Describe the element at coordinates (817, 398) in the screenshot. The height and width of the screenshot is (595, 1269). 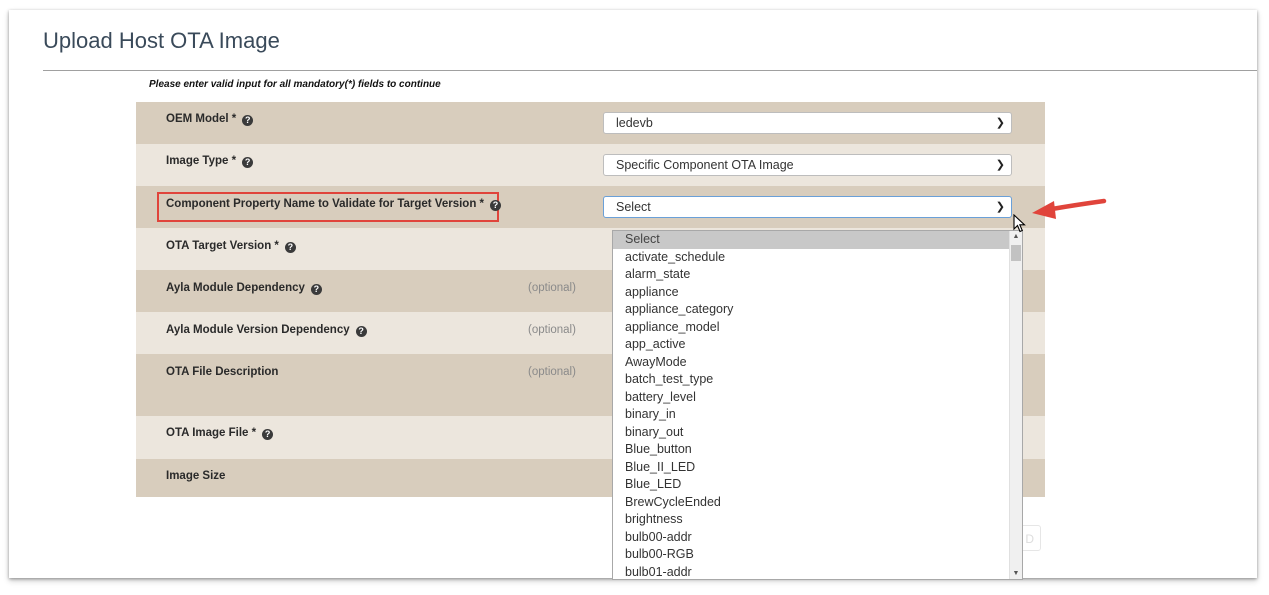
I see `dropdown-option: battery_level` at that location.